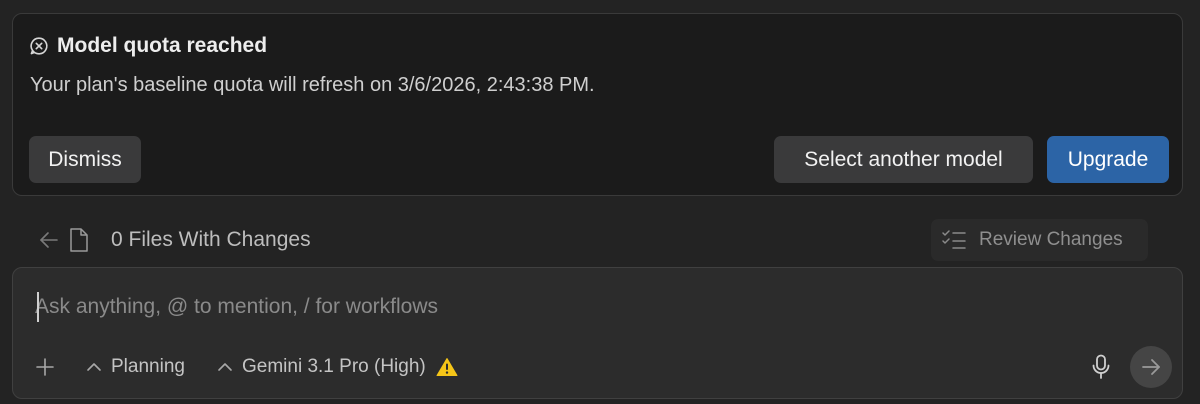 This screenshot has width=1200, height=404. What do you see at coordinates (38, 307) in the screenshot?
I see `text-caret` at bounding box center [38, 307].